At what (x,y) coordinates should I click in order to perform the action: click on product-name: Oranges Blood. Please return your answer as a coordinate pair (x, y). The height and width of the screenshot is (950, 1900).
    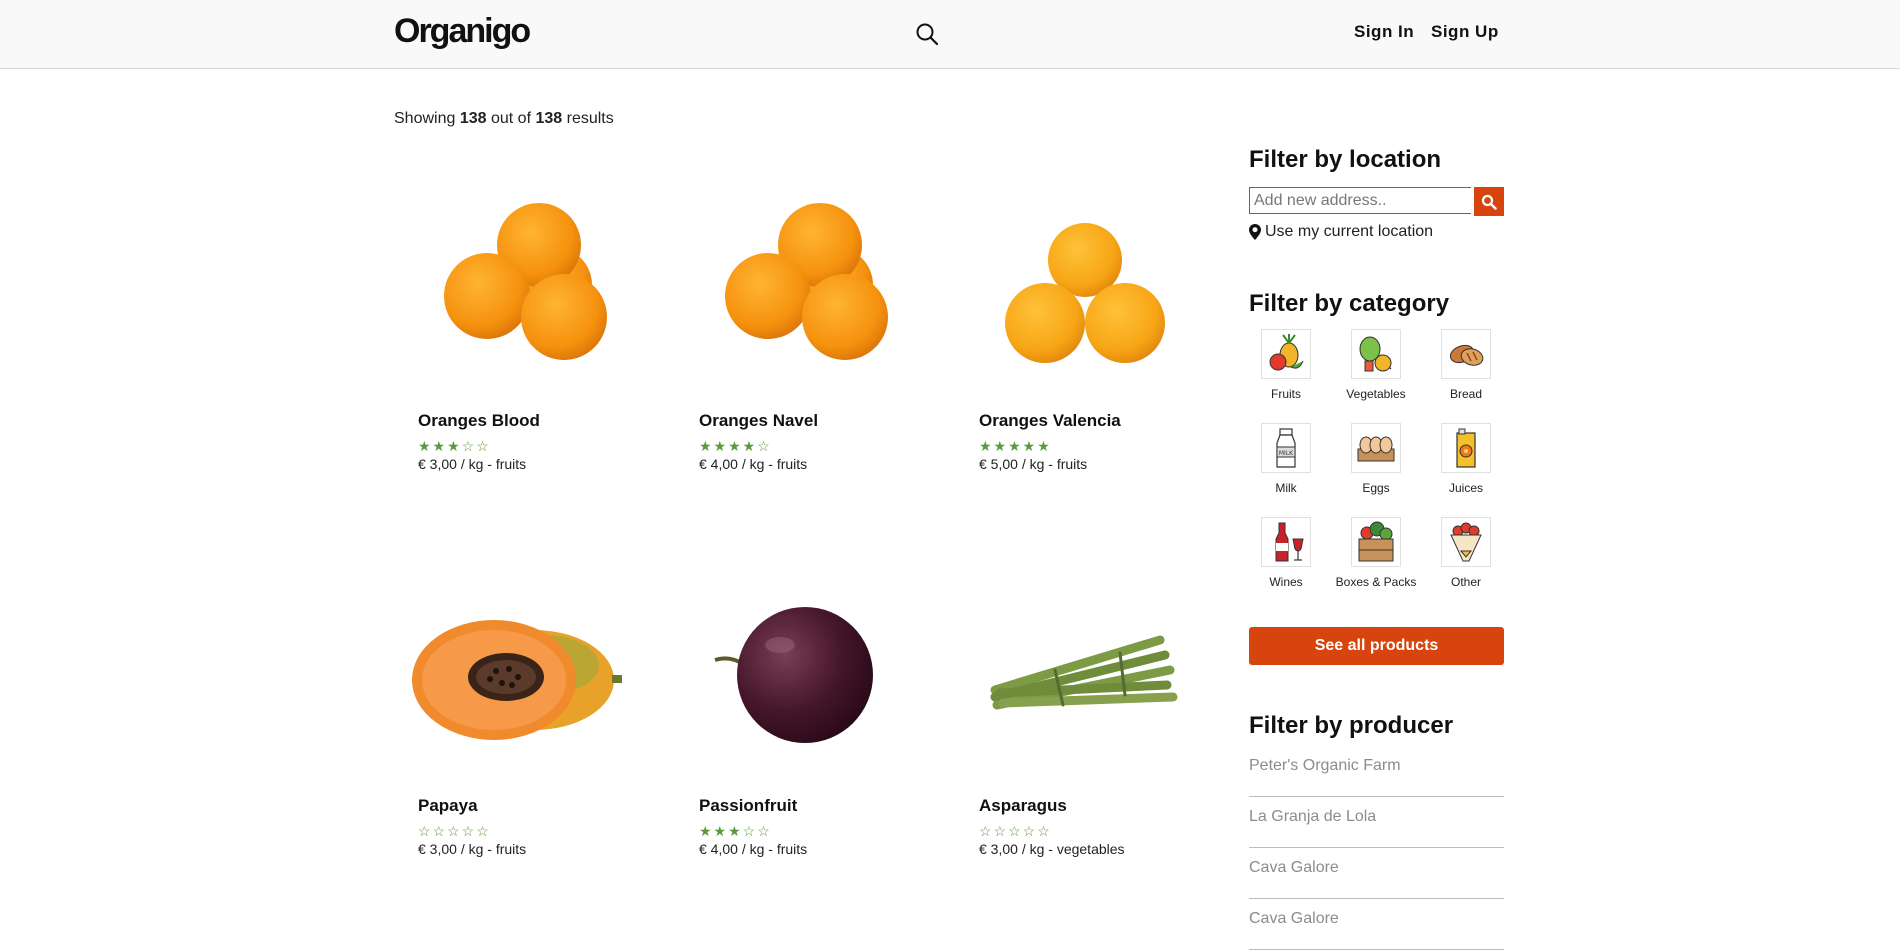
    Looking at the image, I should click on (479, 421).